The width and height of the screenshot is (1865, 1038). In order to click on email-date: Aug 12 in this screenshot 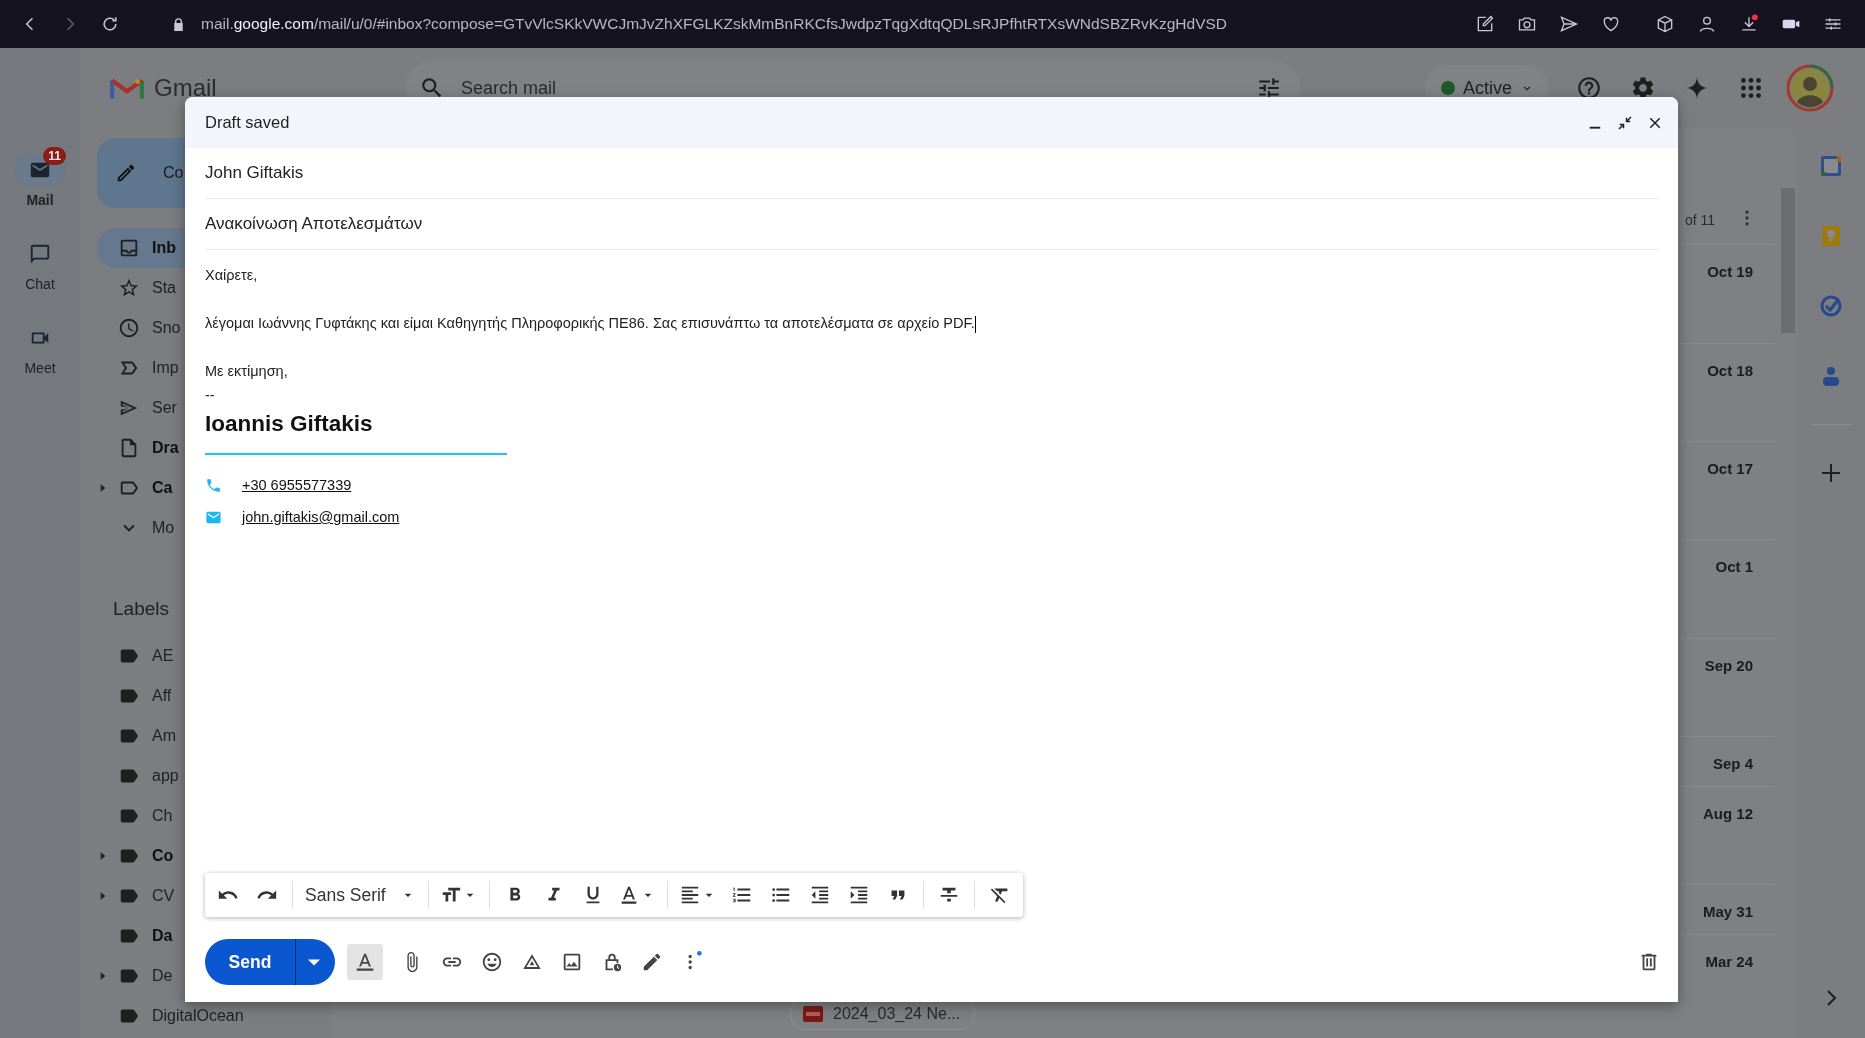, I will do `click(1728, 813)`.